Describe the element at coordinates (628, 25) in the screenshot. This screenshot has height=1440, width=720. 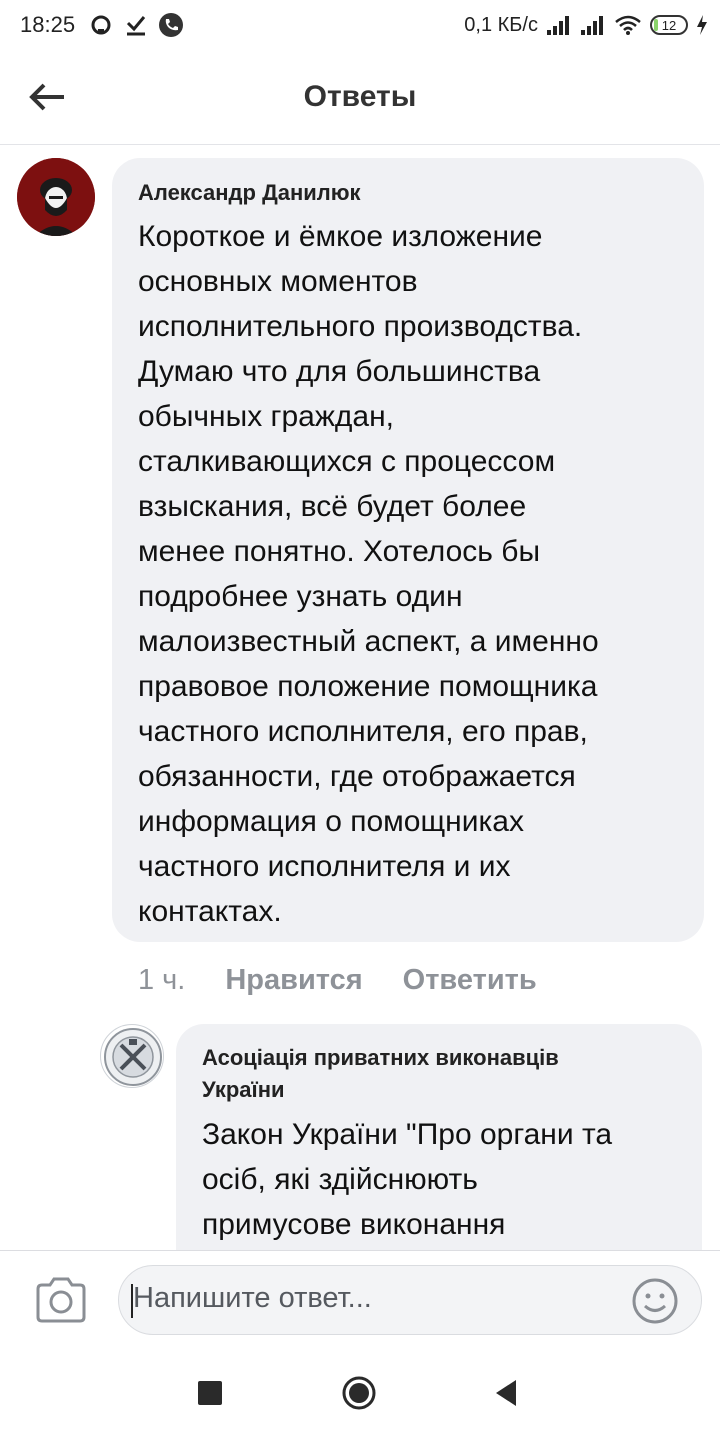
I see `wifi-icon` at that location.